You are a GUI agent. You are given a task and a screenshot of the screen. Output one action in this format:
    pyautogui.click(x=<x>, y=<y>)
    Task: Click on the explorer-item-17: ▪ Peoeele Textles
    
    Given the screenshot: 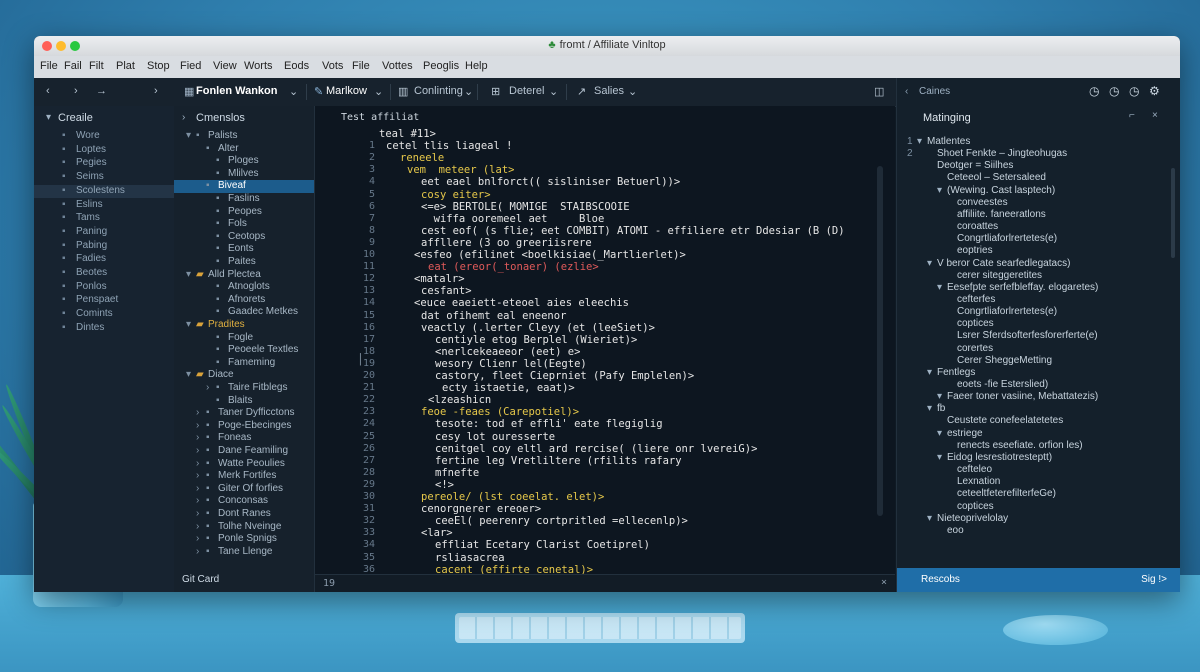 What is the action you would take?
    pyautogui.click(x=244, y=350)
    